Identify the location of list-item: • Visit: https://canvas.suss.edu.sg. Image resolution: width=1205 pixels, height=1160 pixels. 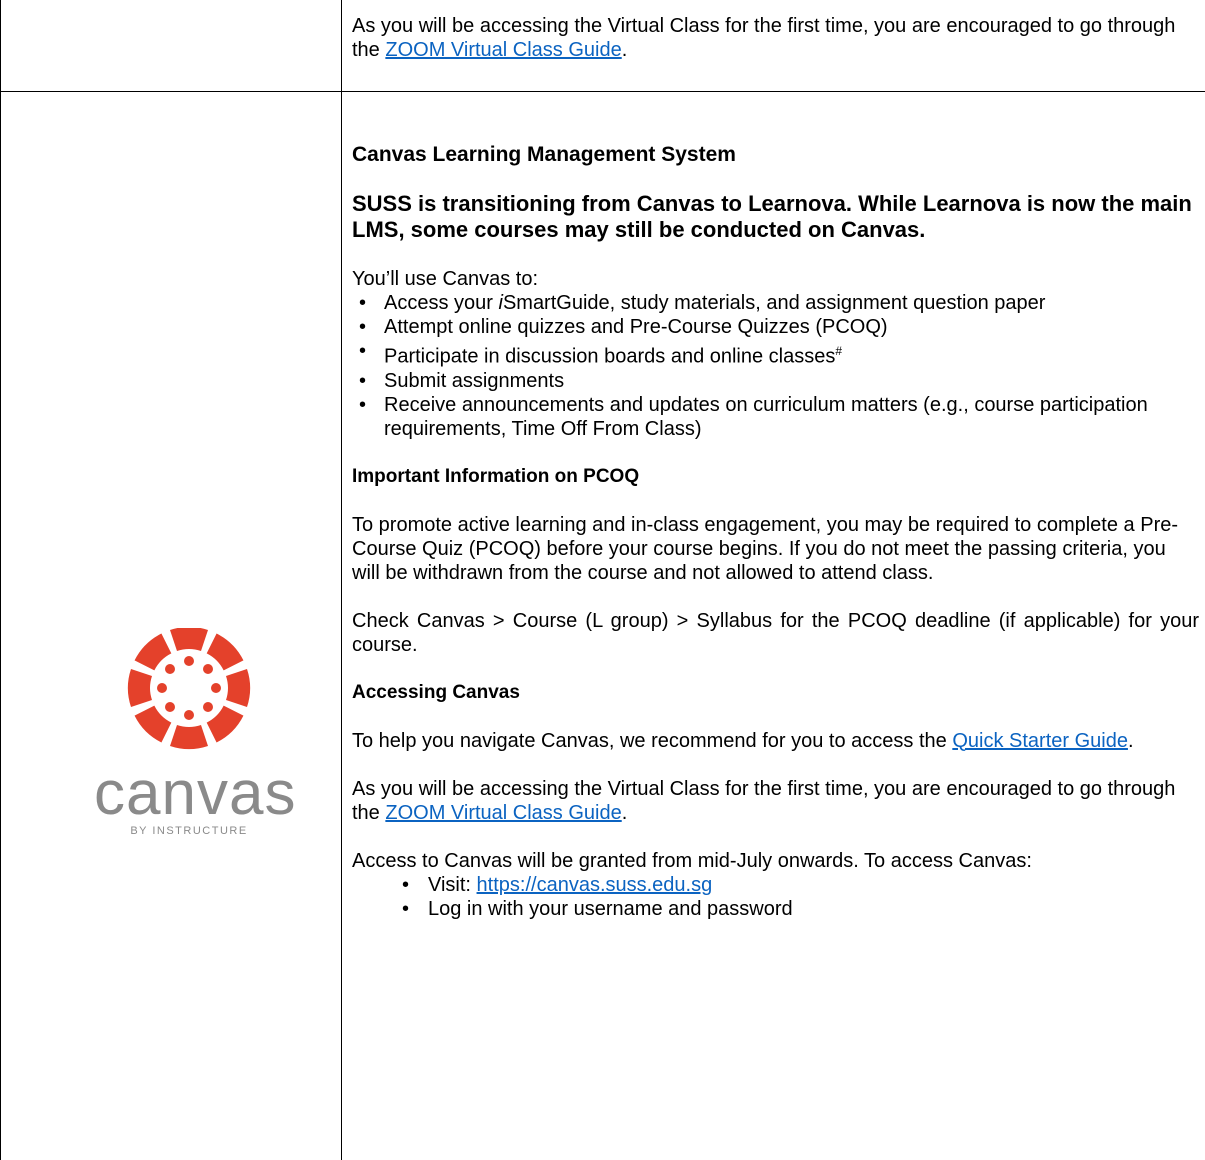
(557, 884).